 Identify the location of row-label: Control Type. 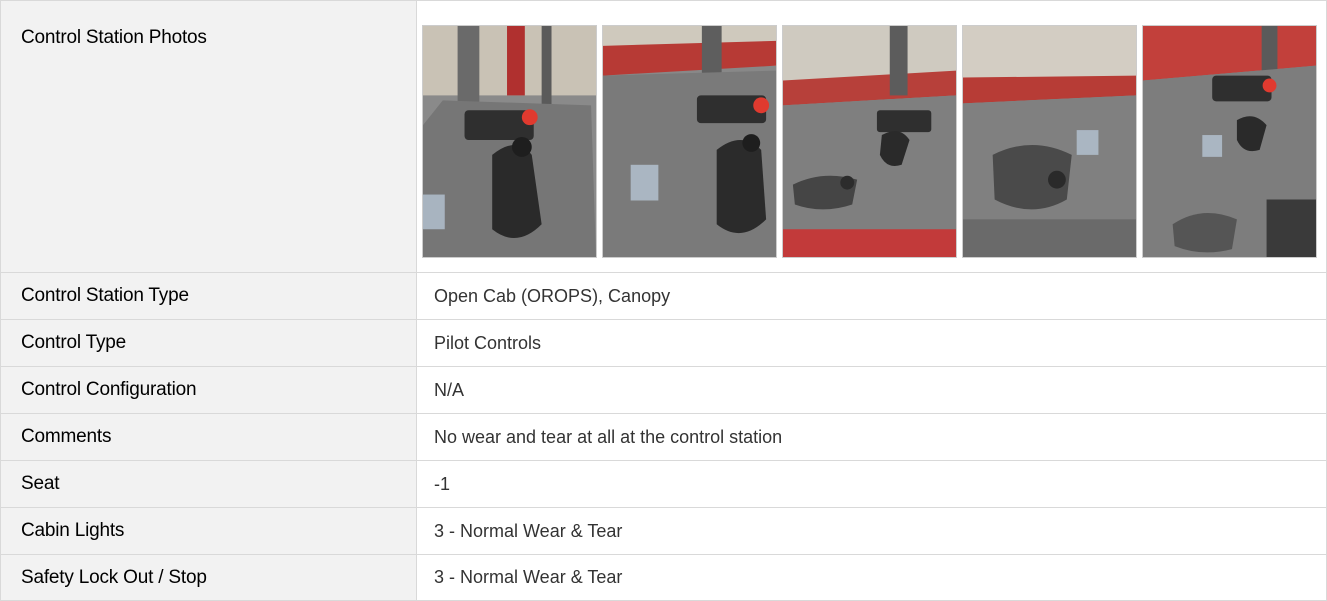
(208, 343).